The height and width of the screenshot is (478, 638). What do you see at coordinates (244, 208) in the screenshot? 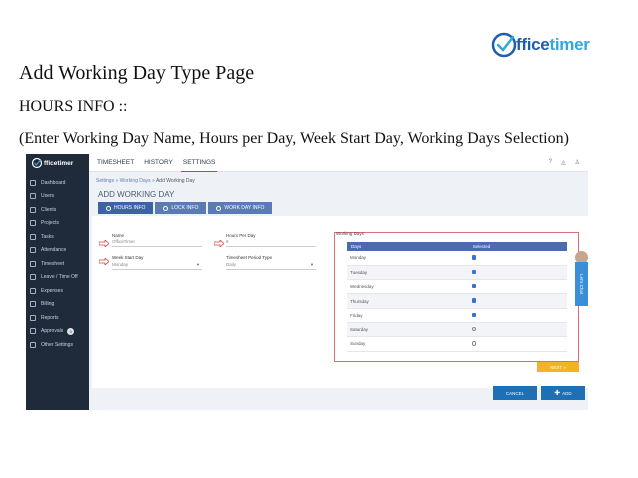
I see `tab-label: WORK DAY INFO` at bounding box center [244, 208].